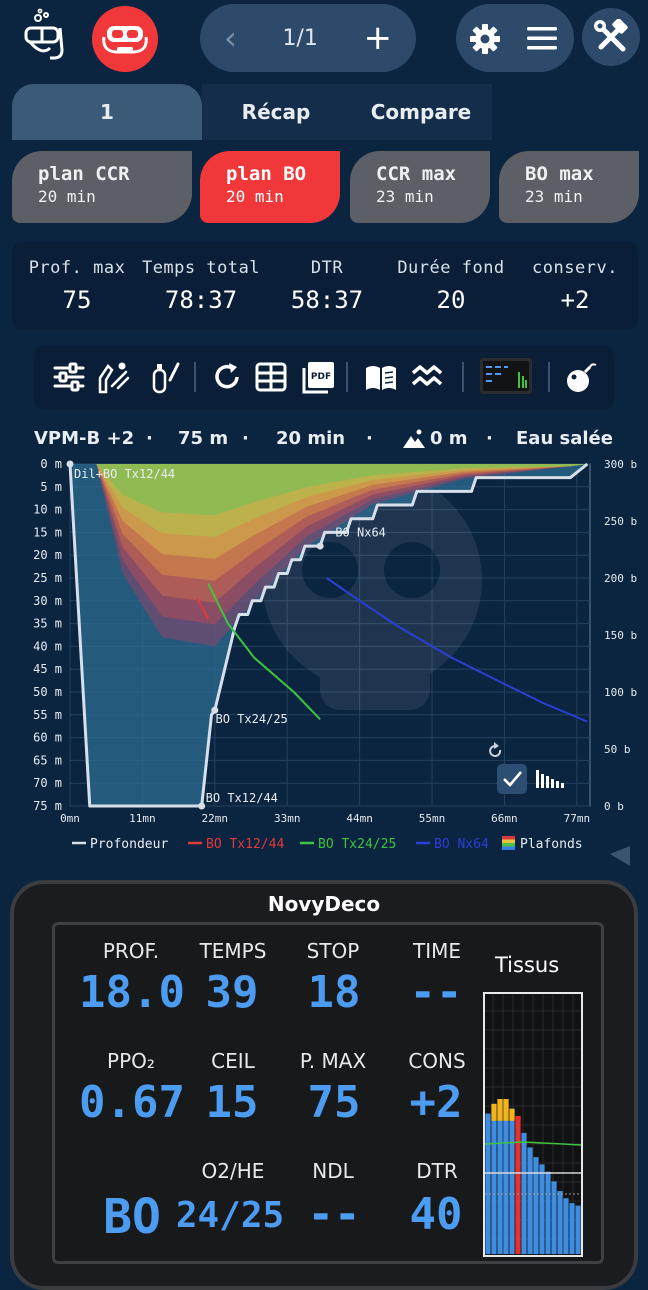 This screenshot has height=1290, width=648. Describe the element at coordinates (504, 818) in the screenshot. I see `x-tick-label: 66mn` at that location.